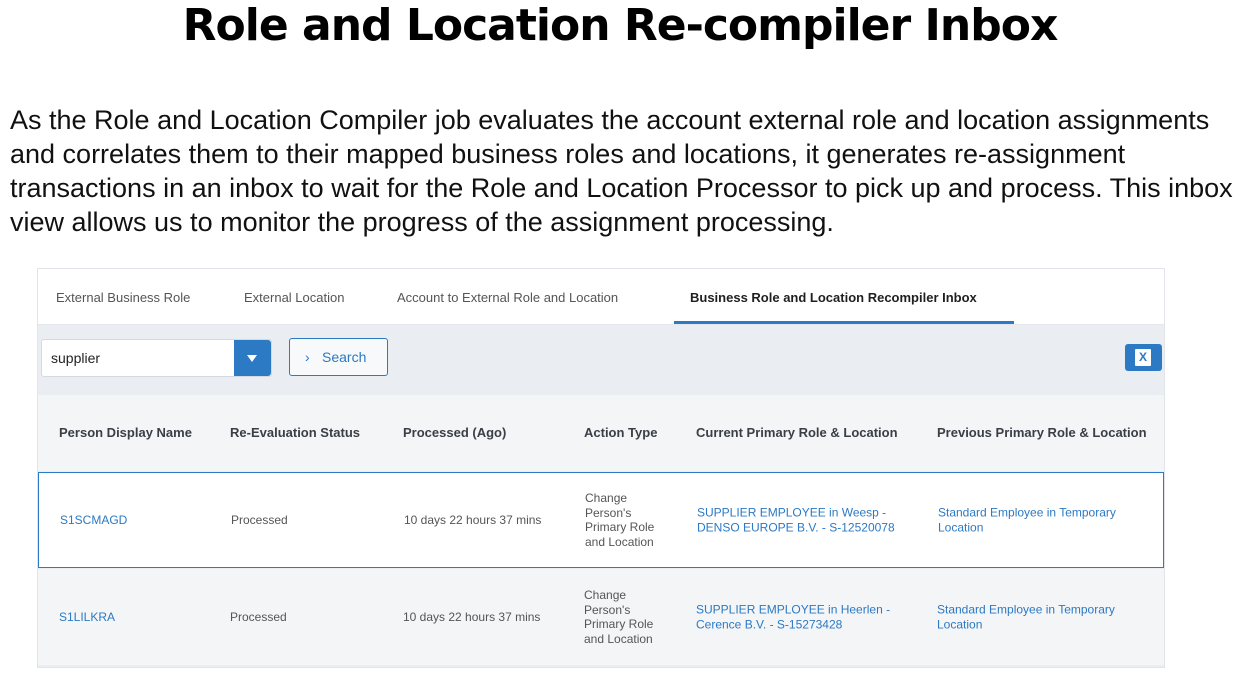 The width and height of the screenshot is (1240, 686). What do you see at coordinates (125, 433) in the screenshot?
I see `column-header-person: Person Display Name` at bounding box center [125, 433].